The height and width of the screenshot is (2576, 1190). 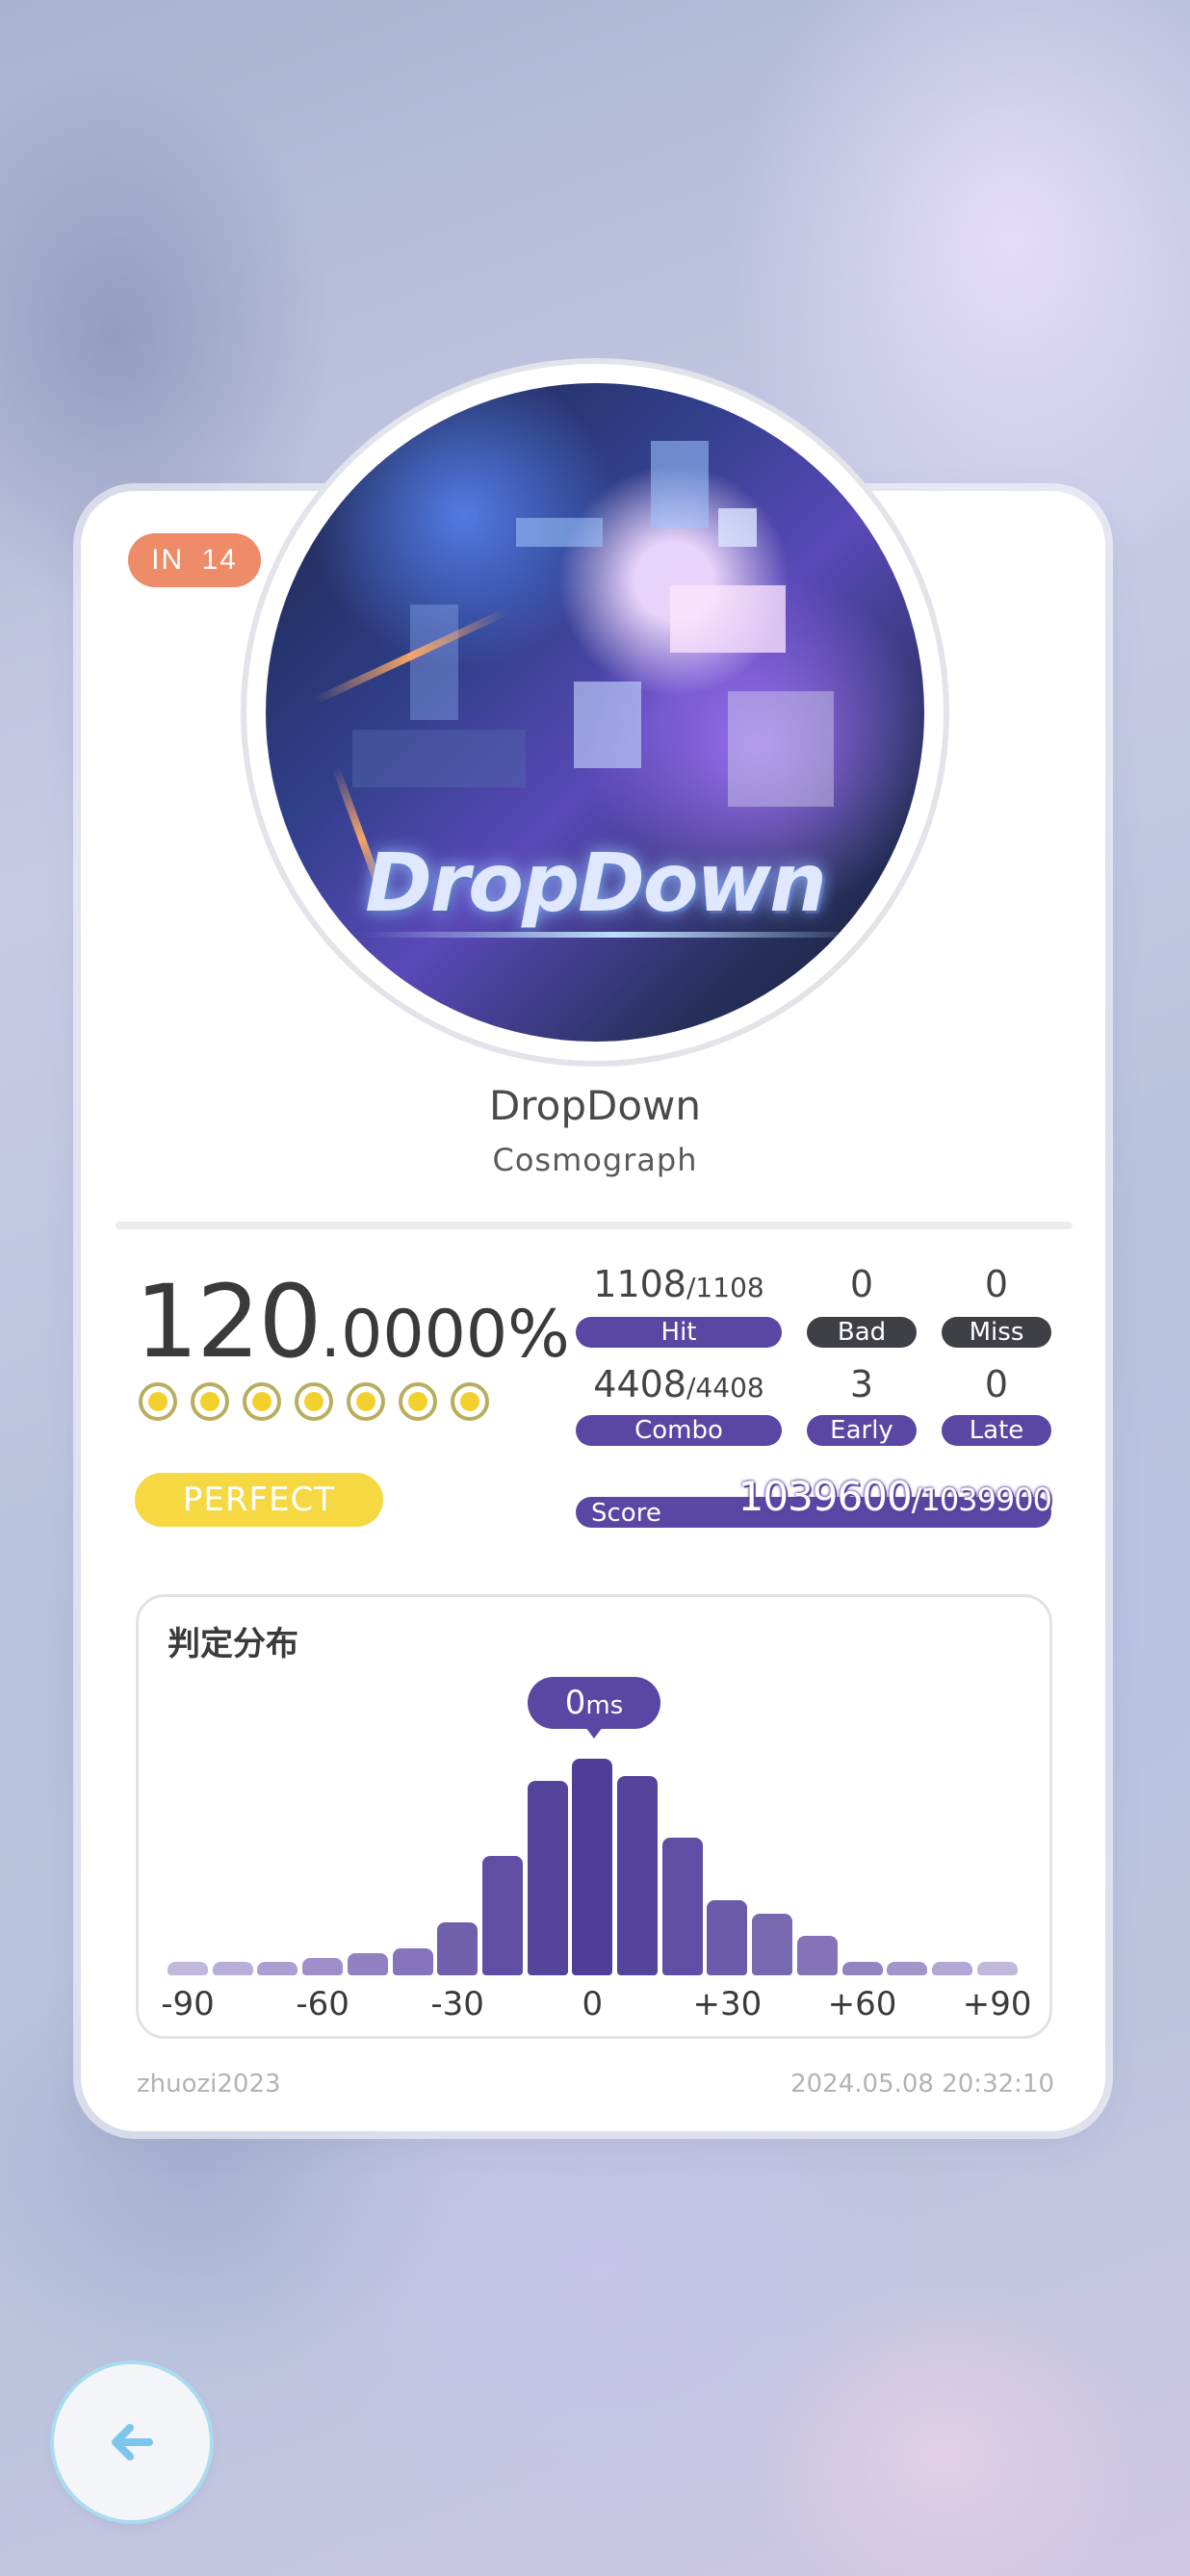 What do you see at coordinates (862, 2004) in the screenshot?
I see `x-tick-label: +60` at bounding box center [862, 2004].